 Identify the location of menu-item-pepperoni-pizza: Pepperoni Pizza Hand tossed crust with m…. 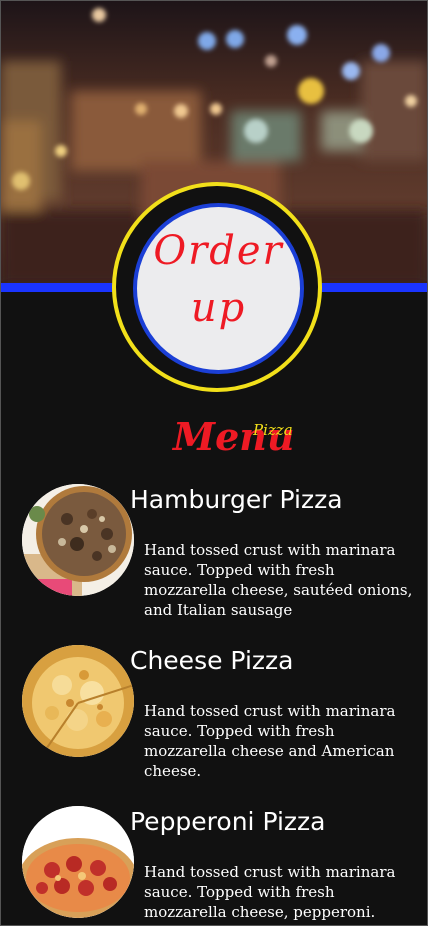
(214, 865).